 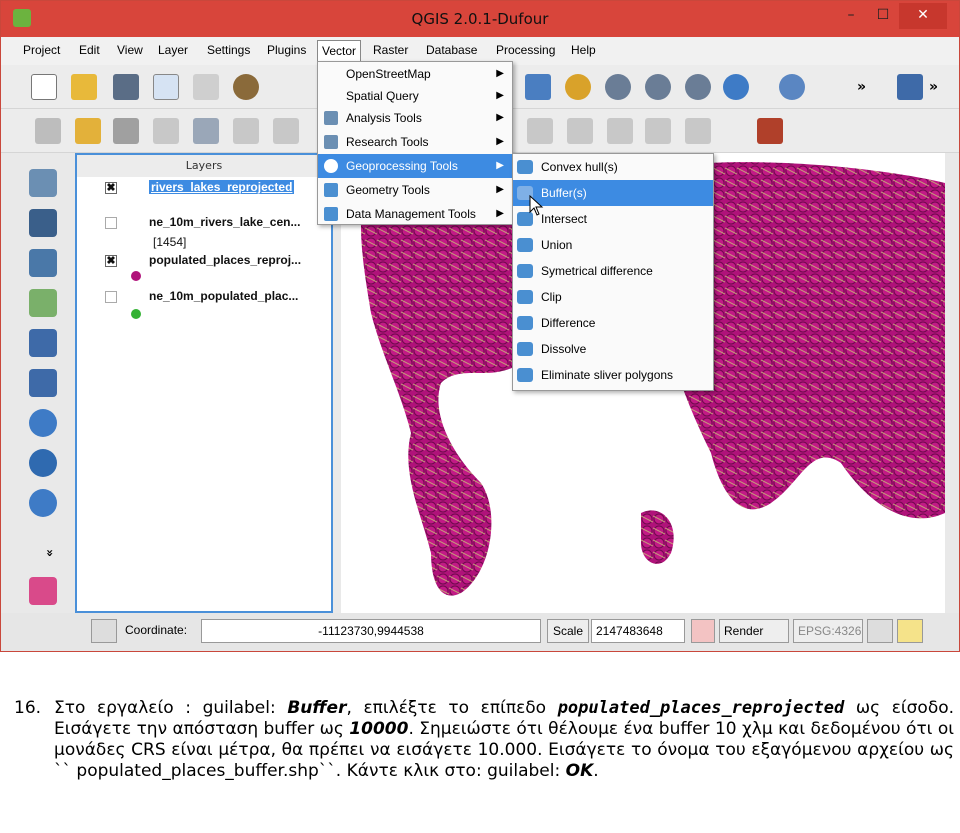 What do you see at coordinates (415, 96) in the screenshot?
I see `menu-item-spatial-query: Spatial Query ▶` at bounding box center [415, 96].